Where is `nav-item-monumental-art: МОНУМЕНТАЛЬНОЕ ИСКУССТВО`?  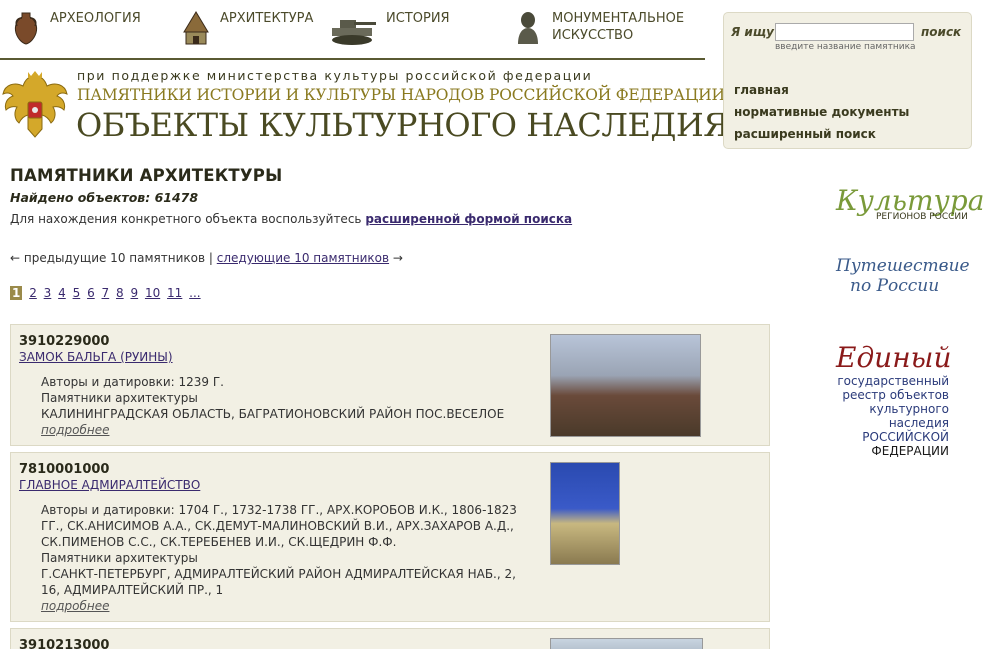 nav-item-monumental-art: МОНУМЕНТАЛЬНОЕ ИСКУССТВО is located at coordinates (598, 28).